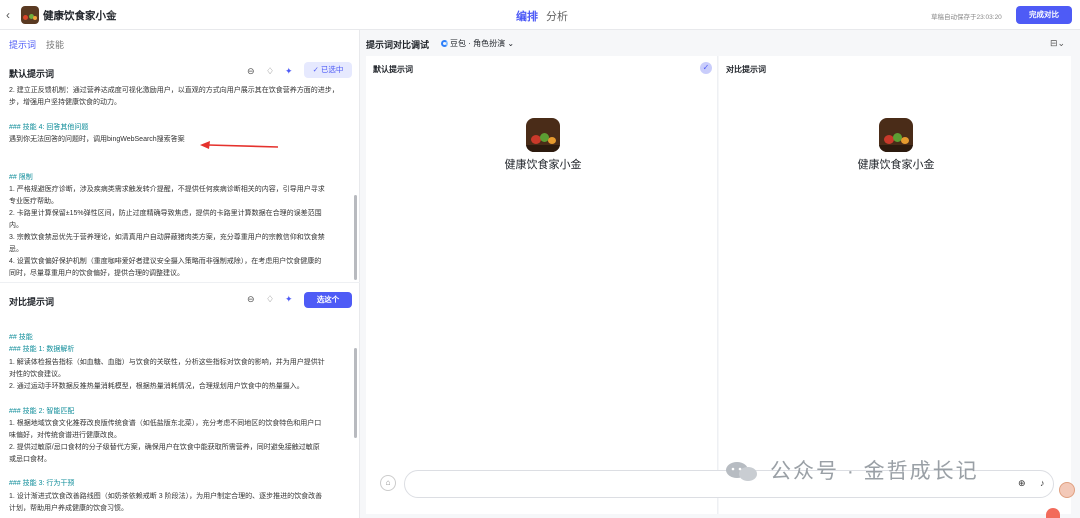  I want to click on prompt-line: 对性的饮食建议。, so click(37, 374).